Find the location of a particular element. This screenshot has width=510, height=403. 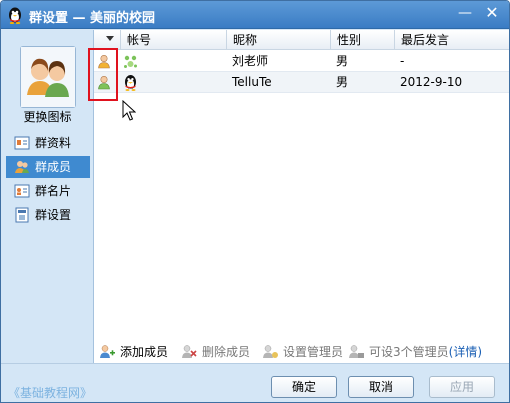

member-nickname: TelluTe is located at coordinates (252, 82).